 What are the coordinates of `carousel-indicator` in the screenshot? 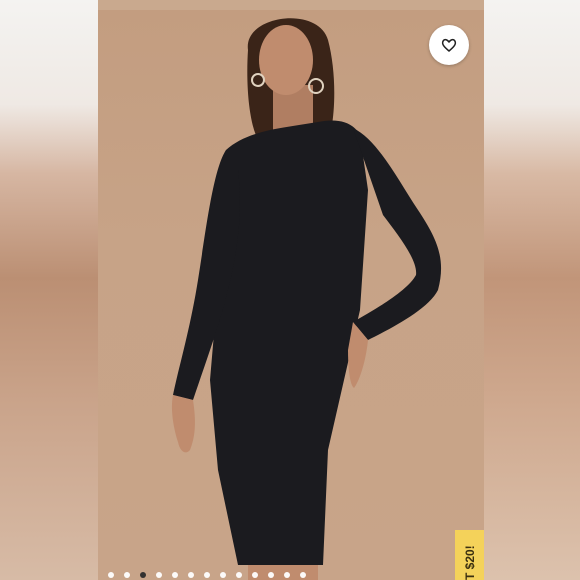 It's located at (207, 575).